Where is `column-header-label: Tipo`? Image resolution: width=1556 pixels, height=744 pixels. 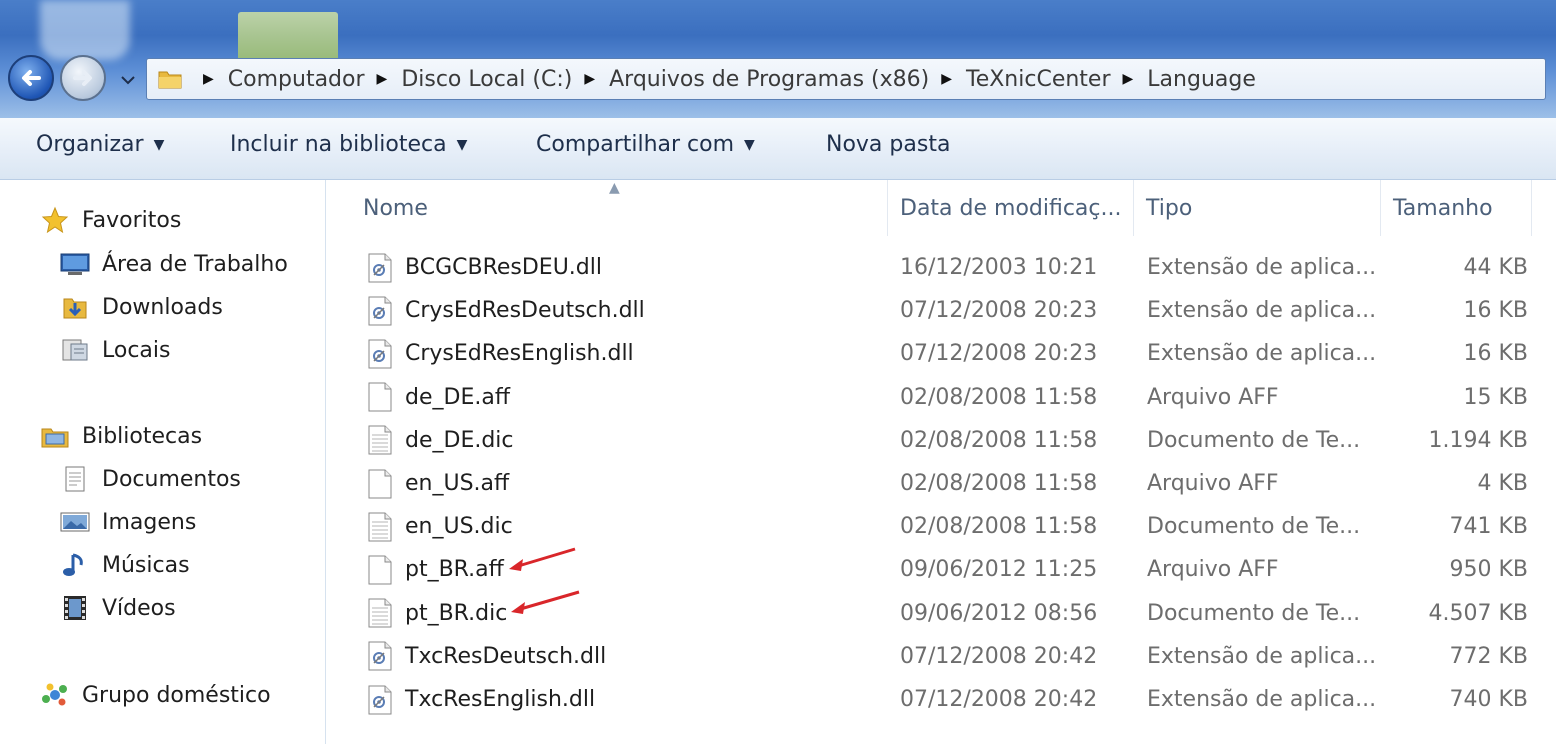
column-header-label: Tipo is located at coordinates (1169, 208).